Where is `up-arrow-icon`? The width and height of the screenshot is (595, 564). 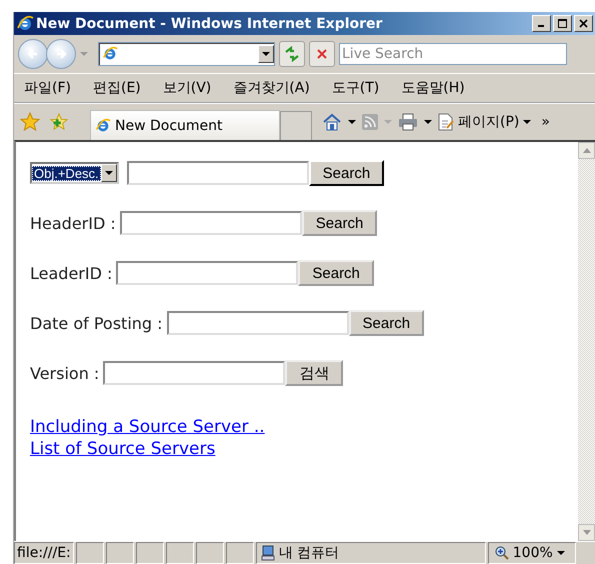 up-arrow-icon is located at coordinates (586, 150).